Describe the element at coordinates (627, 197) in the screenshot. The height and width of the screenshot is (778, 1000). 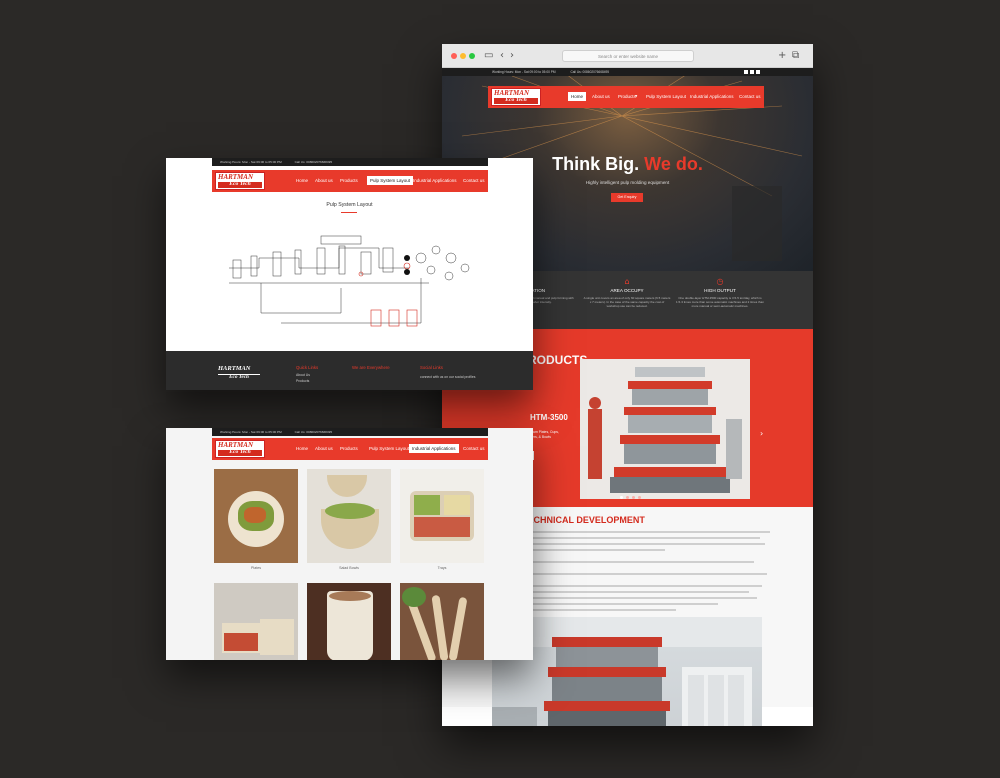
I see `get-enquiry-button: Get Enquiry` at that location.